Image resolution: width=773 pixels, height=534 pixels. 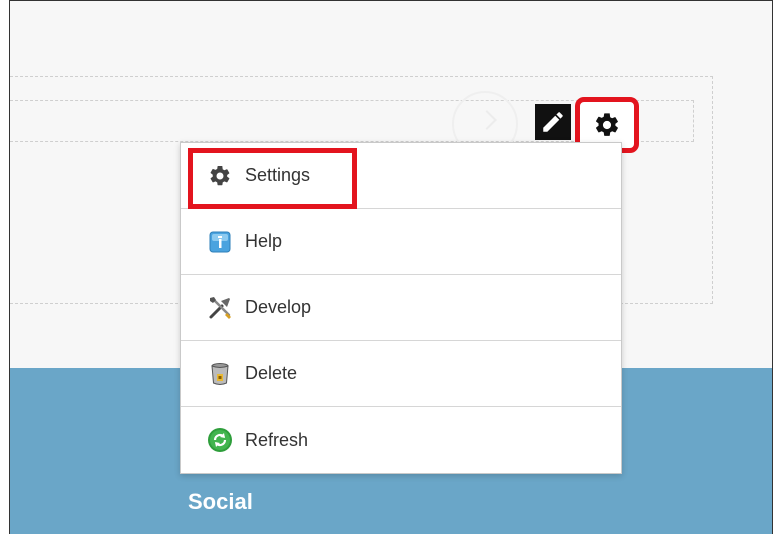 I want to click on menu-item-label: Develop, so click(x=278, y=307).